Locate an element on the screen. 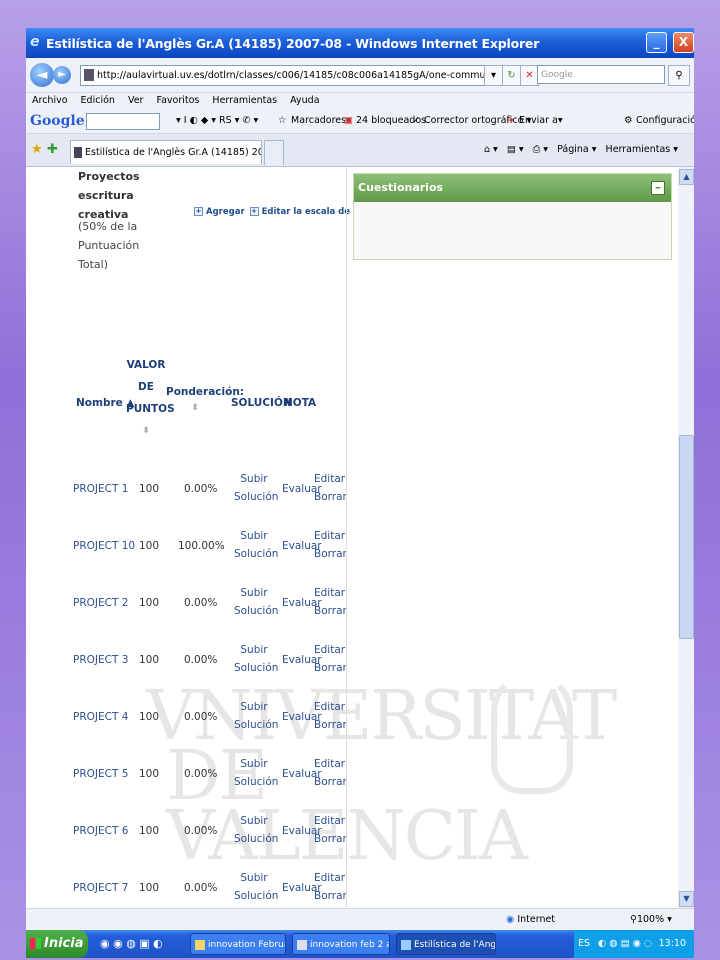 The width and height of the screenshot is (720, 960). new-tab-button is located at coordinates (274, 152).